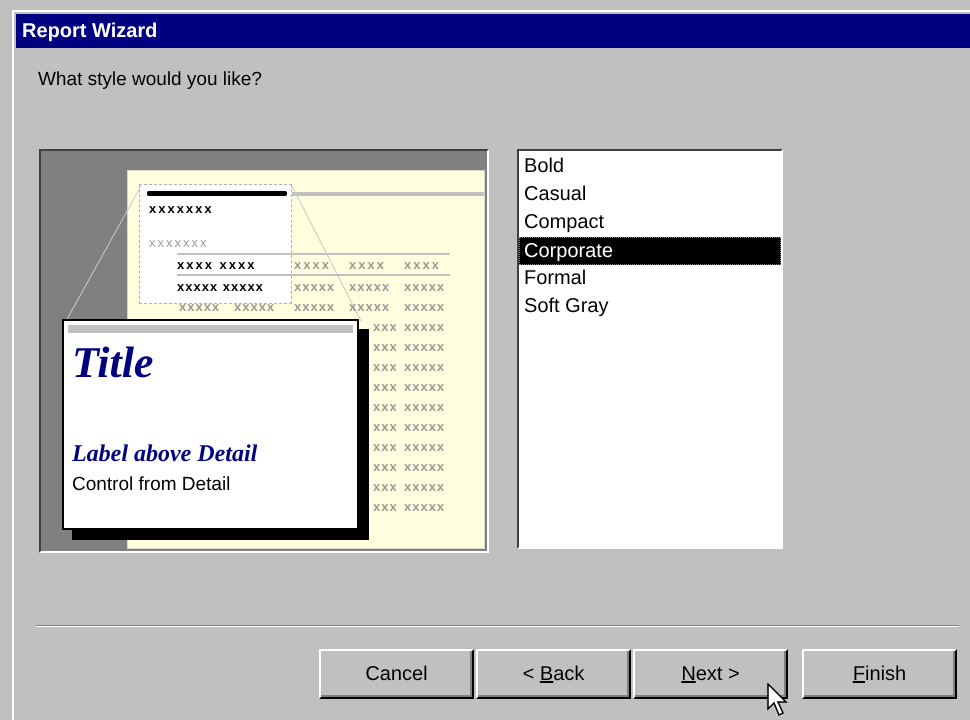 Image resolution: width=970 pixels, height=720 pixels. What do you see at coordinates (493, 31) in the screenshot?
I see `window-title: Report Wizard` at bounding box center [493, 31].